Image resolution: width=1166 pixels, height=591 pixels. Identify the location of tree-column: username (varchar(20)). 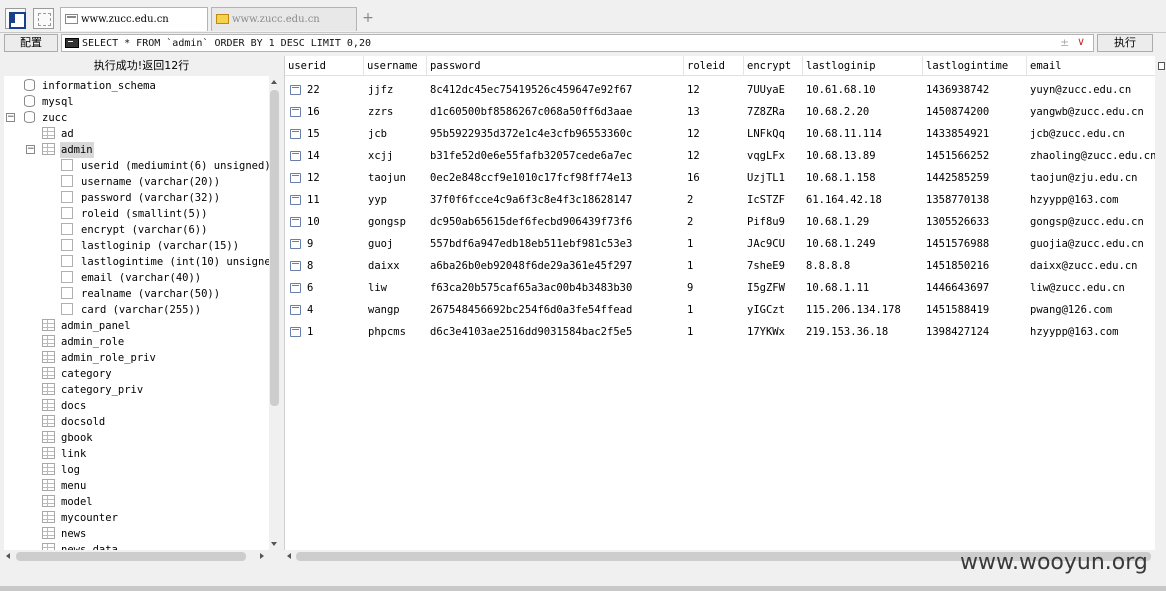
(141, 182).